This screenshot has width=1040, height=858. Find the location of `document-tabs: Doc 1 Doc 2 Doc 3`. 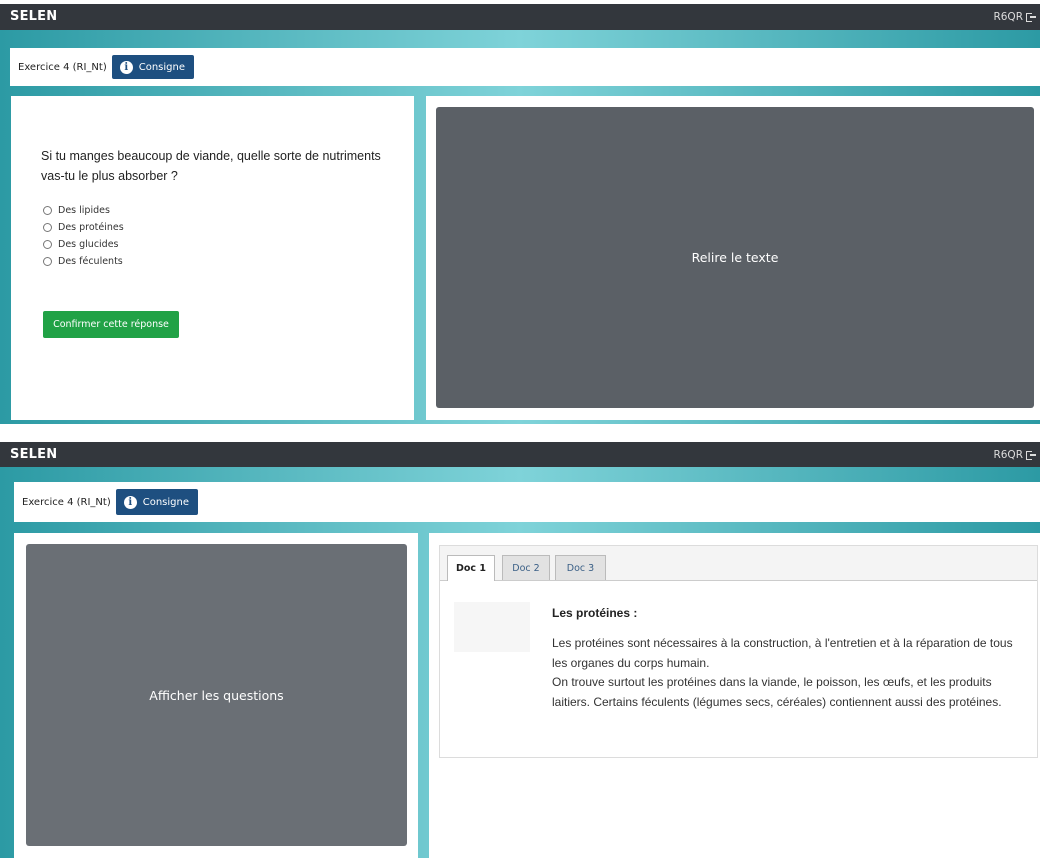

document-tabs: Doc 1 Doc 2 Doc 3 is located at coordinates (738, 563).